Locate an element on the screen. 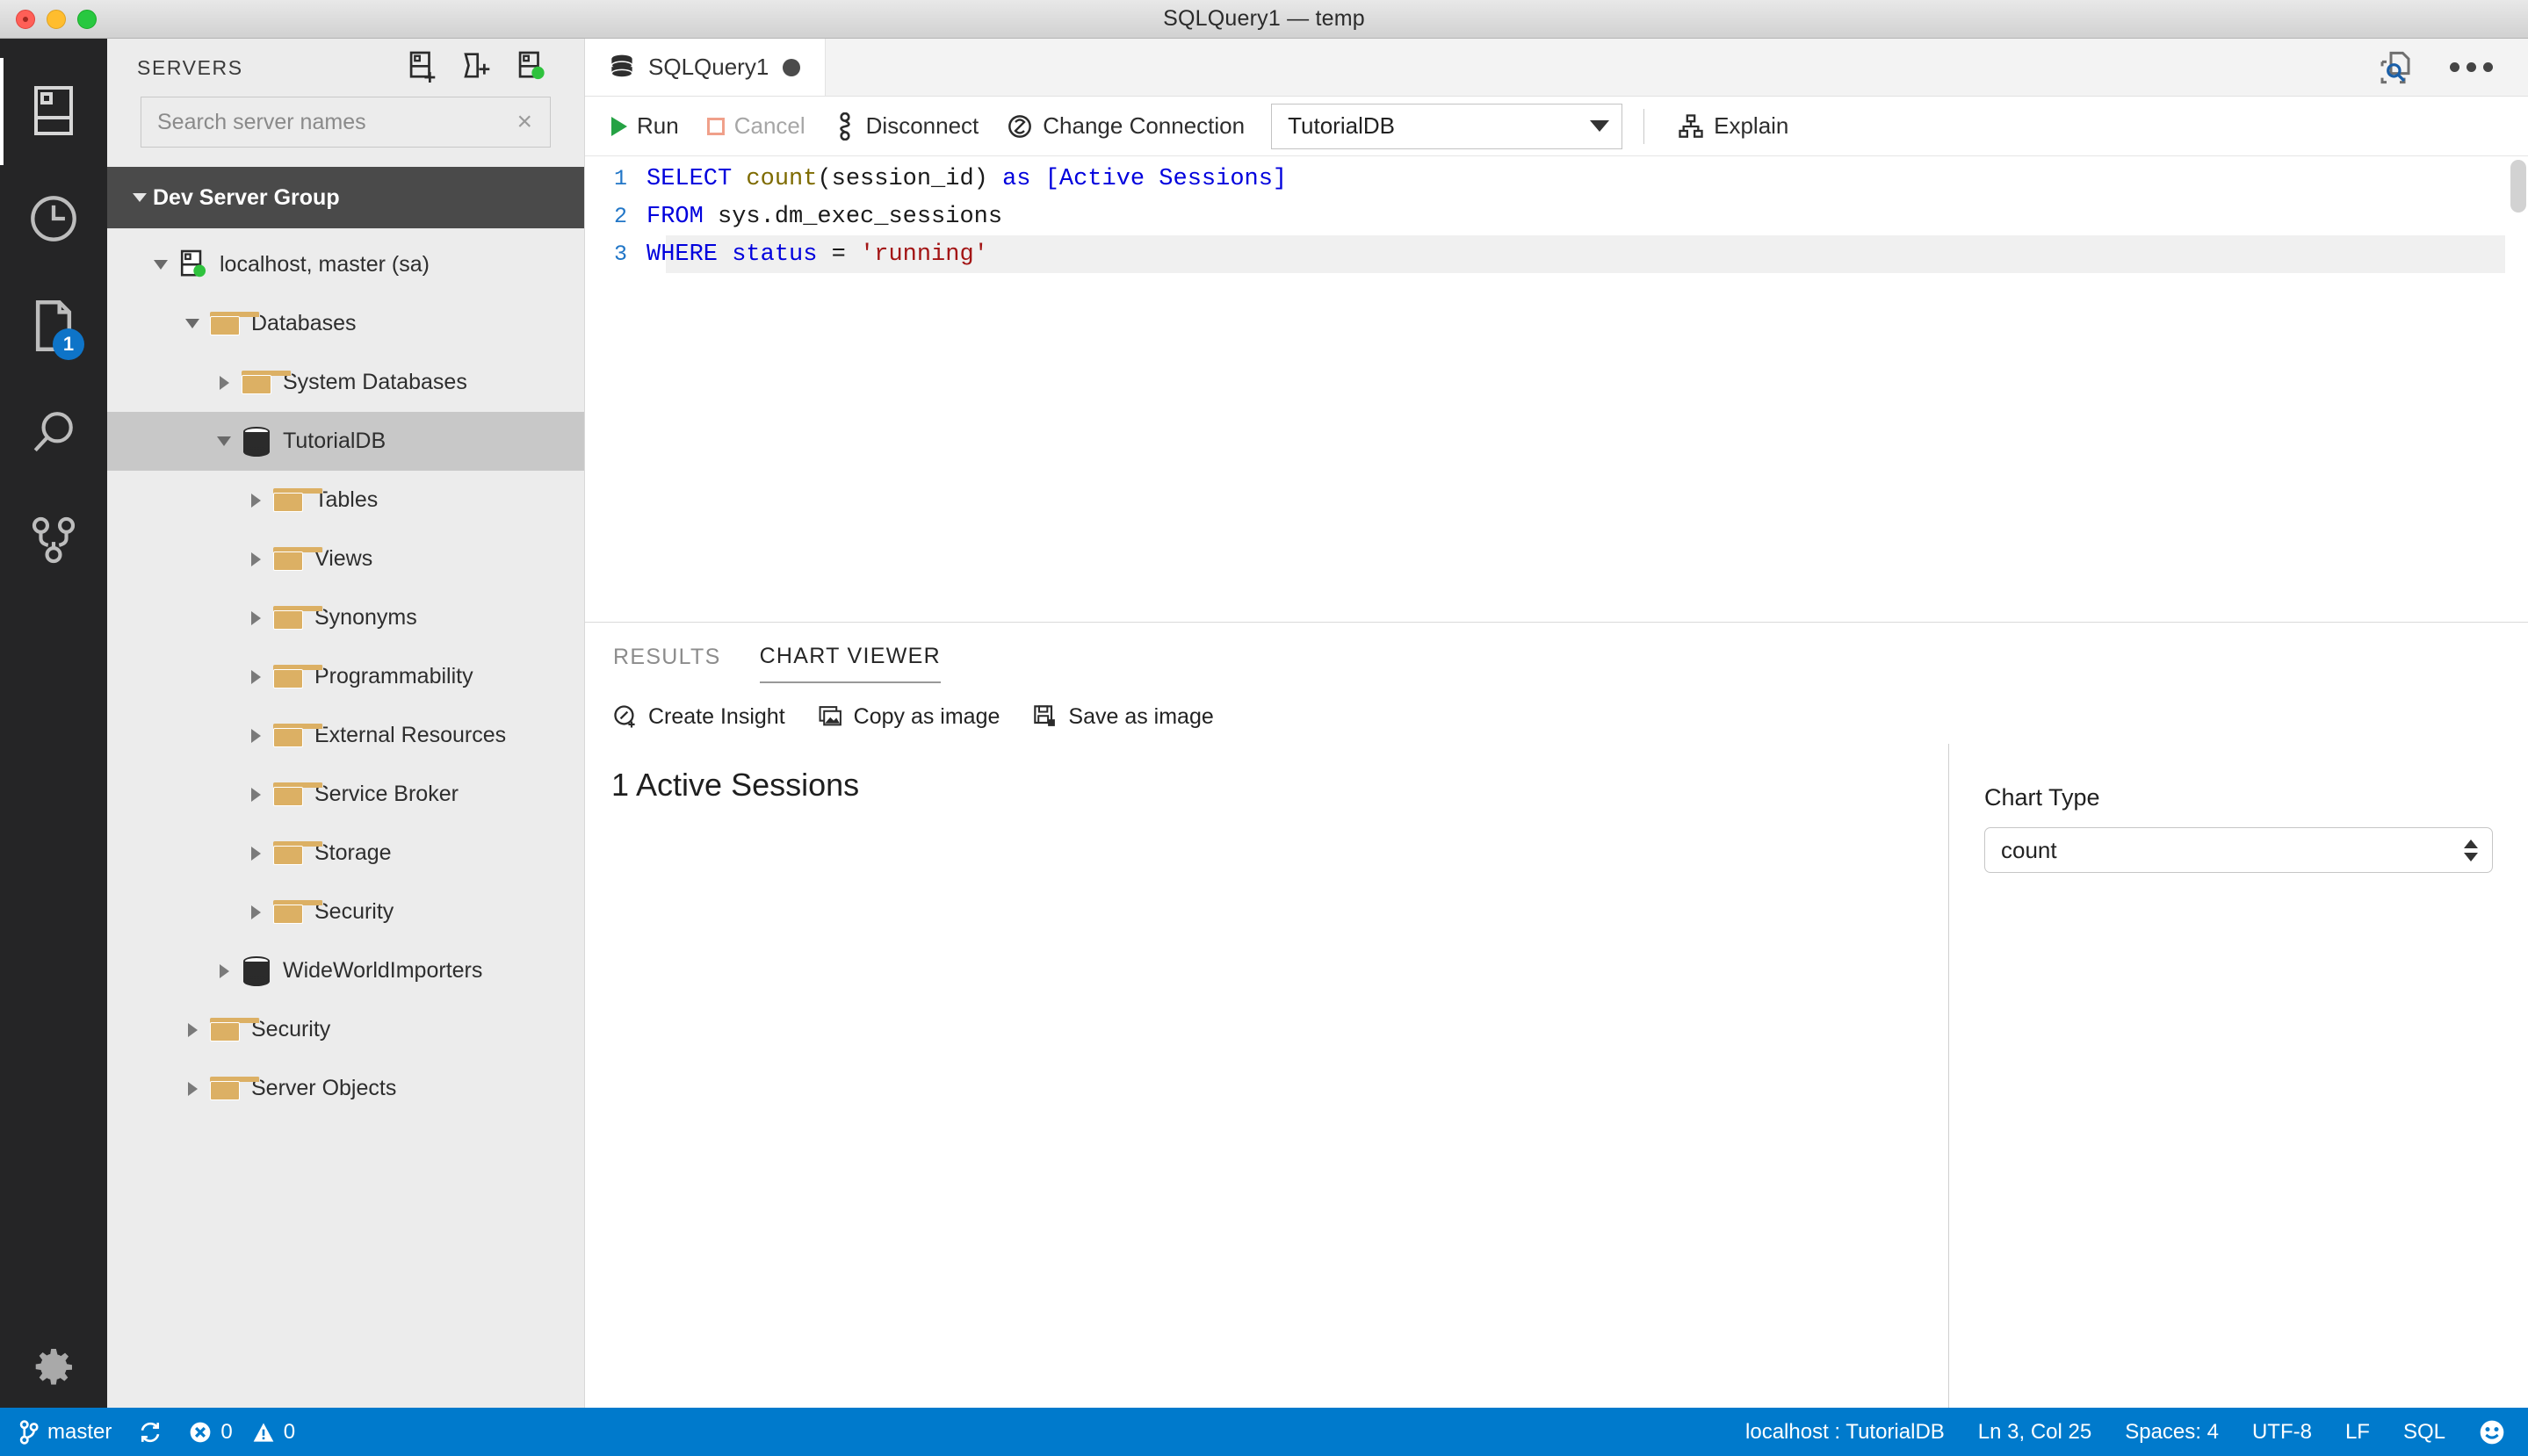 The width and height of the screenshot is (2528, 1456). tree-item-label: Security is located at coordinates (354, 911).